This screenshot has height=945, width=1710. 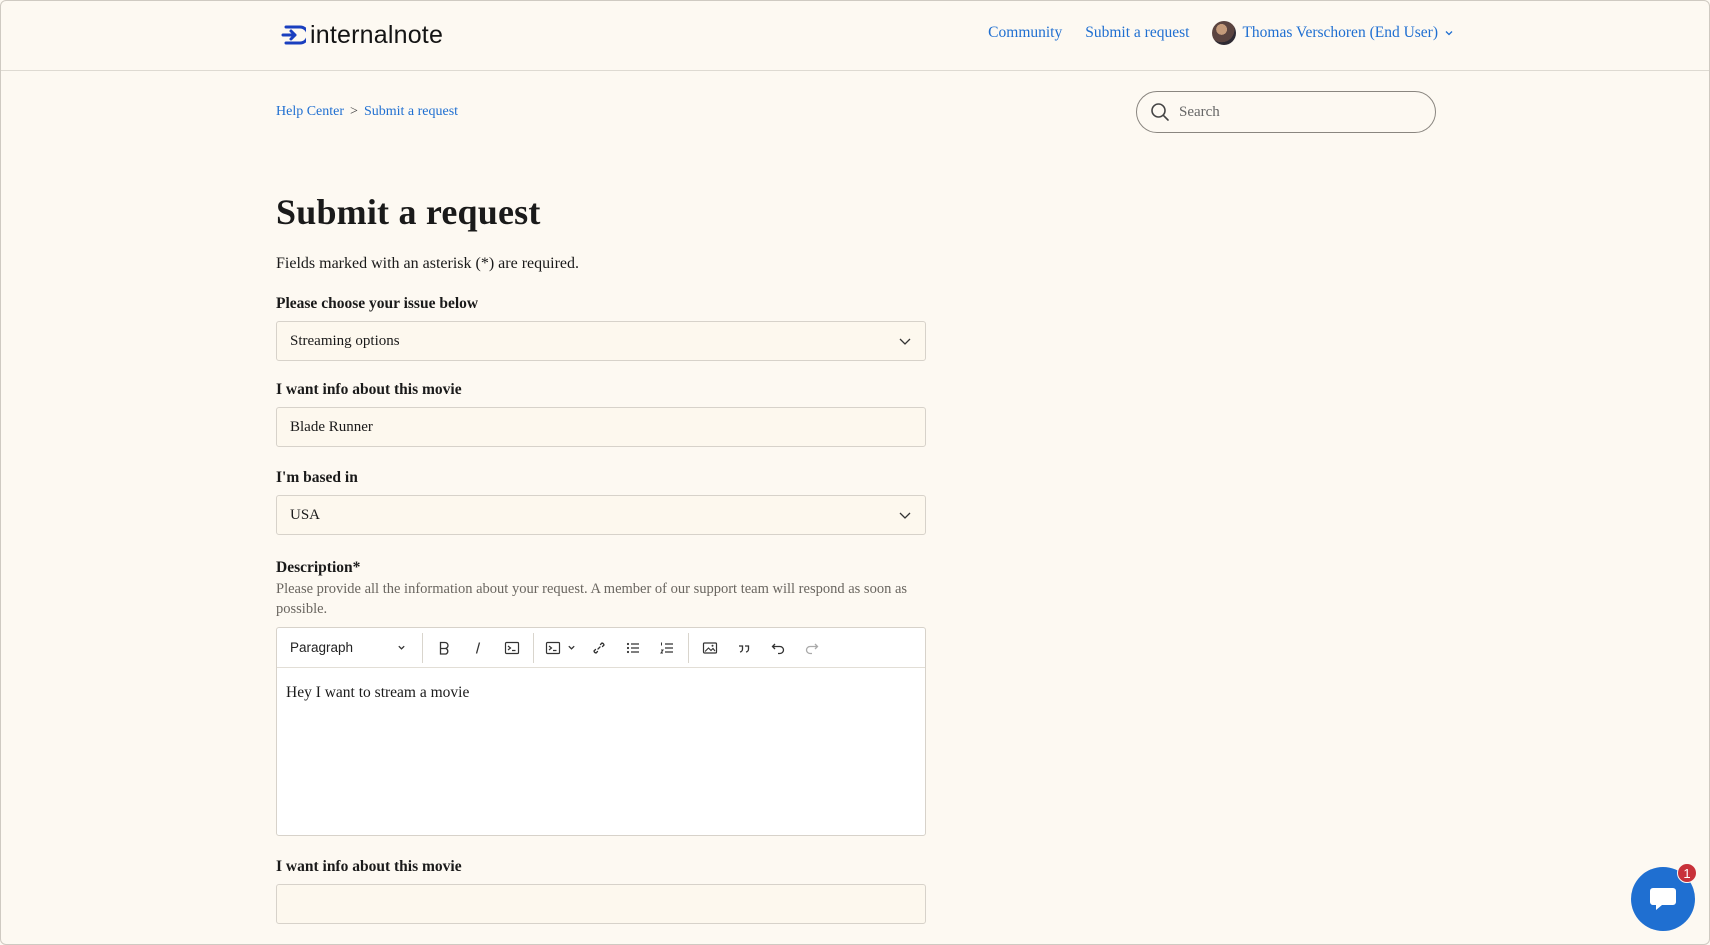 I want to click on paragraph-format-select: Paragraph, so click(x=354, y=647).